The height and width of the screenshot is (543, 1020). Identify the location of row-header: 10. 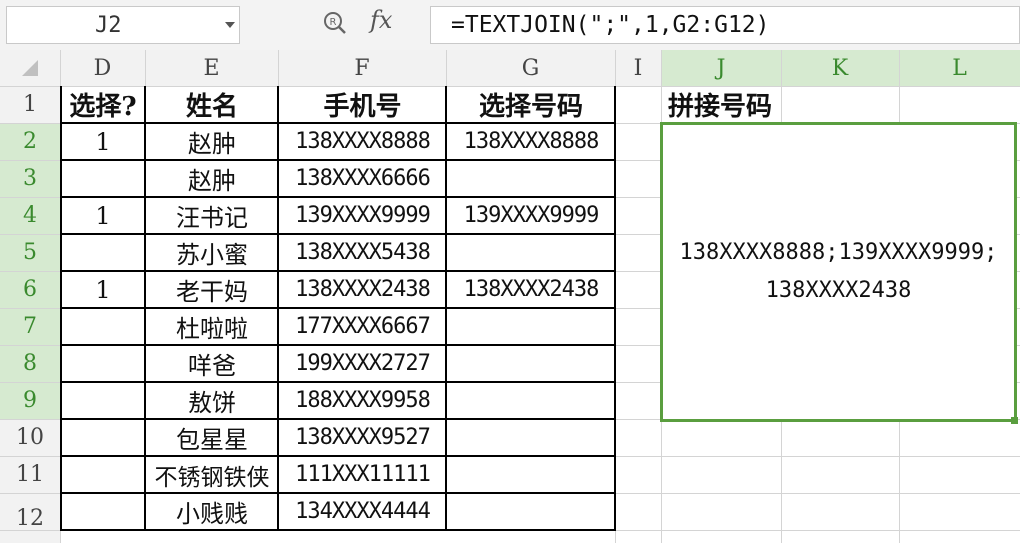
(30, 437).